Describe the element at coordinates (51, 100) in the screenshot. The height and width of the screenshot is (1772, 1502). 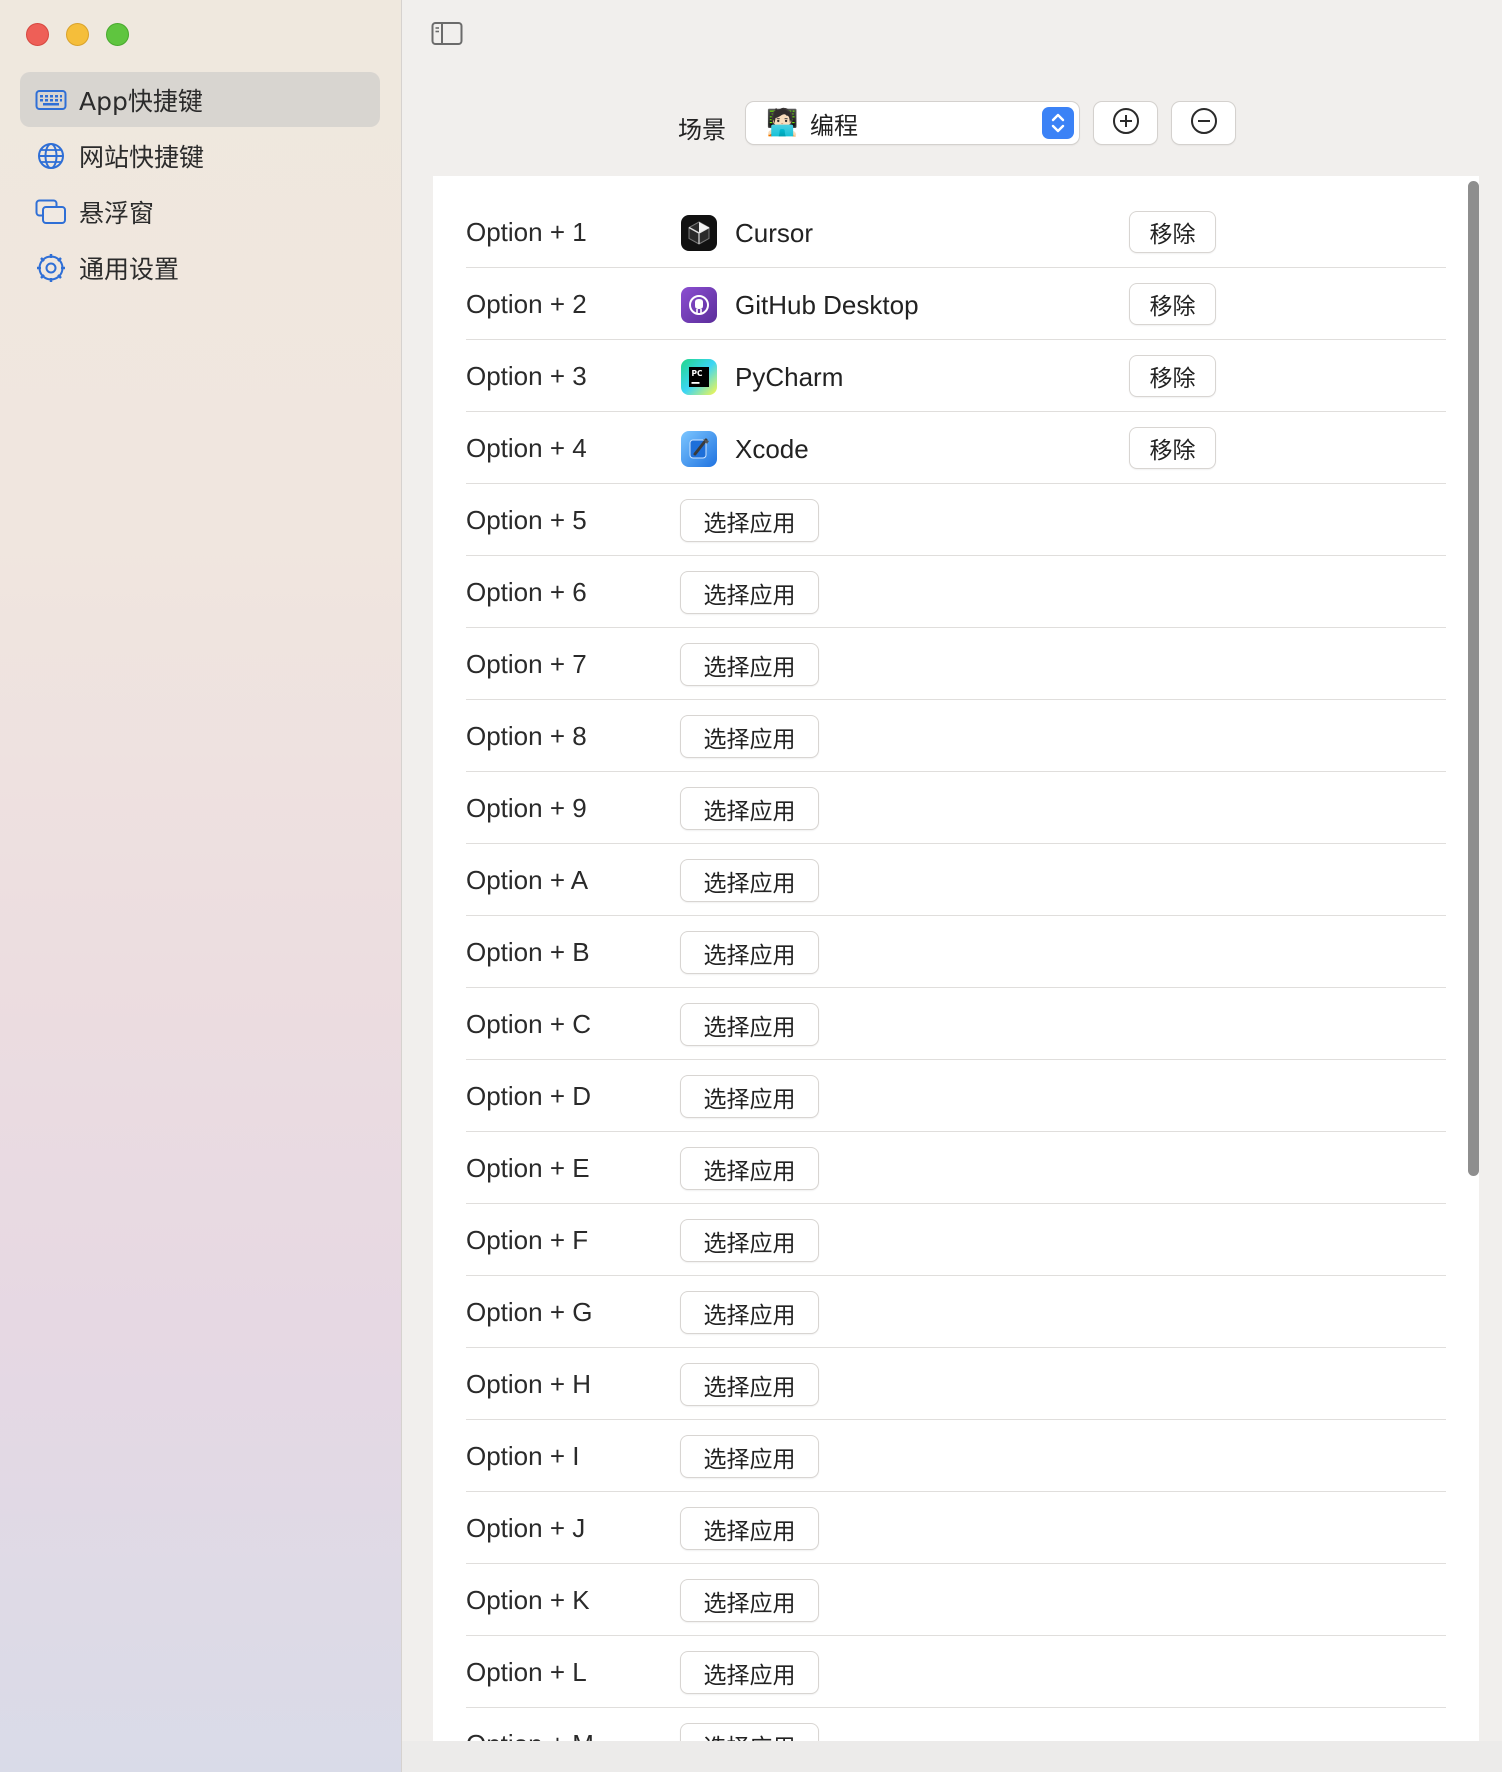
I see `keyboard-icon` at that location.